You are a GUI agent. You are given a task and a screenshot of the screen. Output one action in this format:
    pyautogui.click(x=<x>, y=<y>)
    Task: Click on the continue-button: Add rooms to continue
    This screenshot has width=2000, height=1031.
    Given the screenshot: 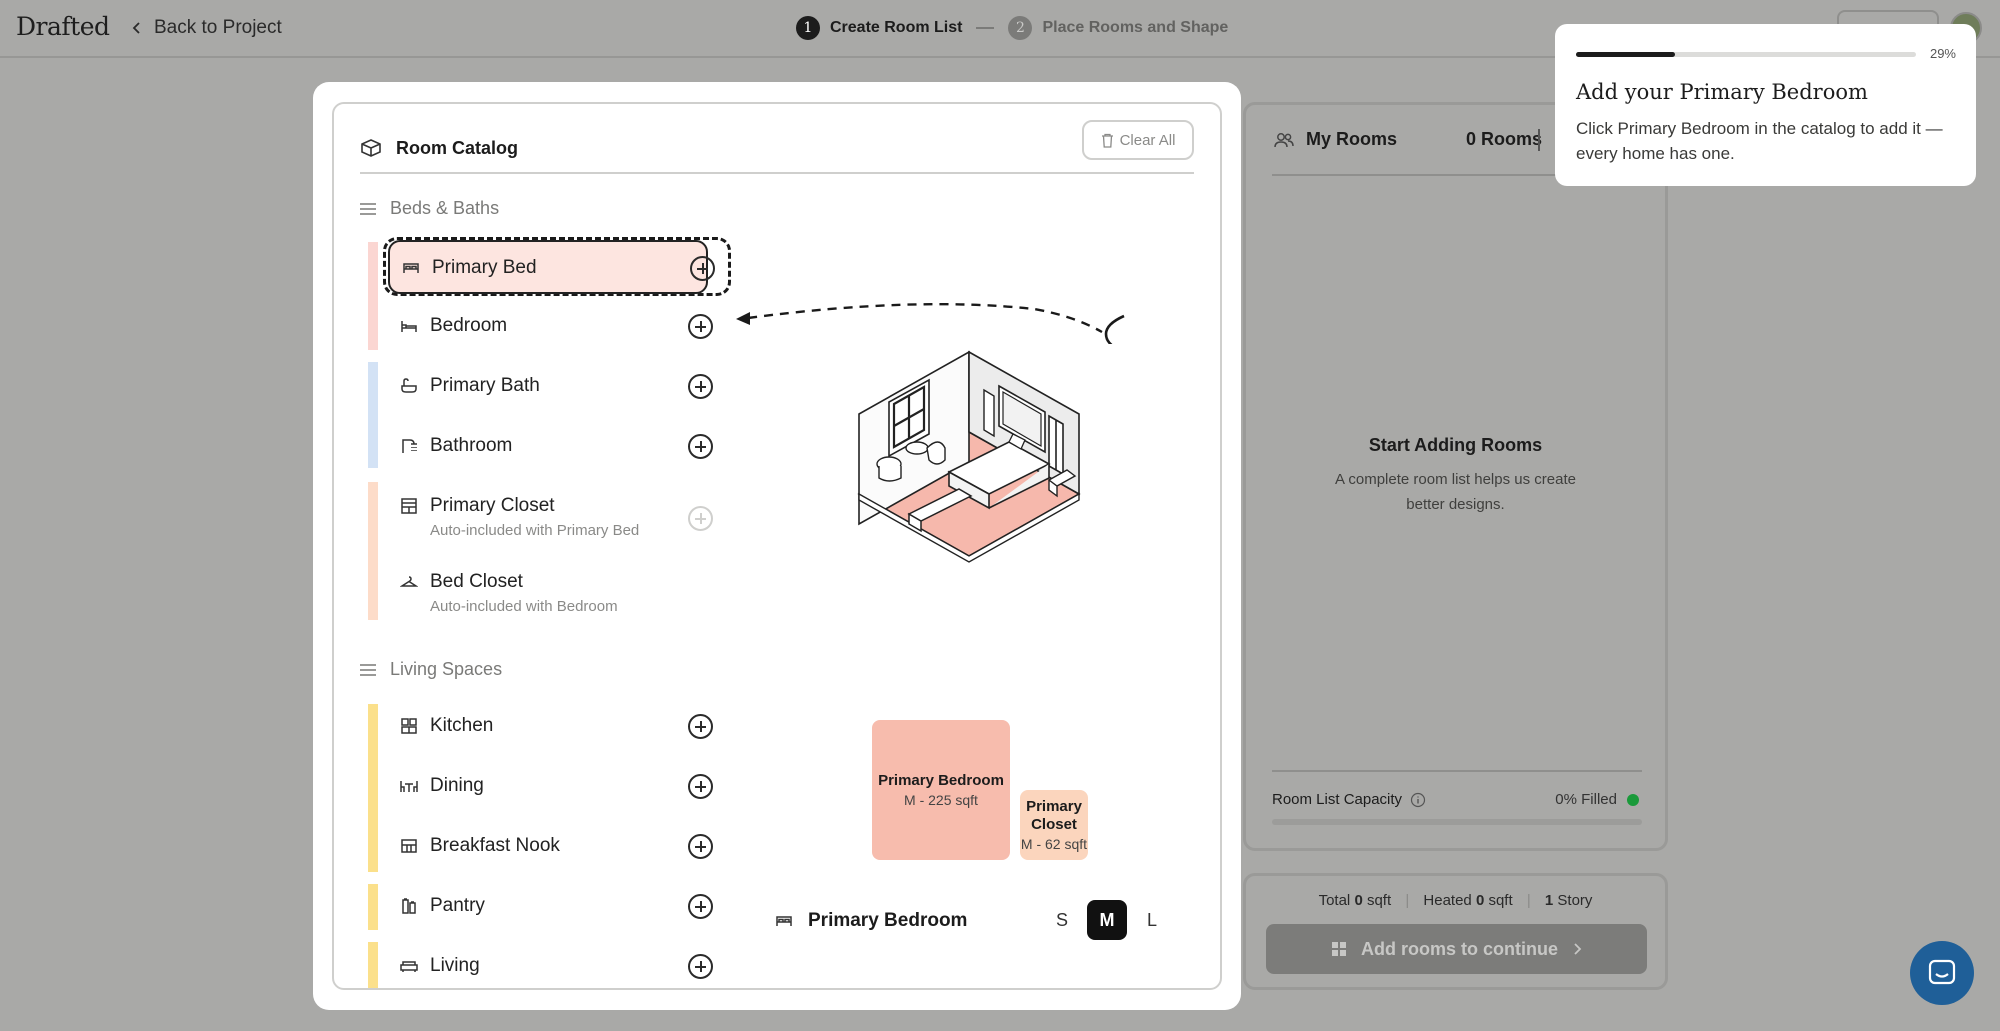 What is the action you would take?
    pyautogui.click(x=1456, y=949)
    